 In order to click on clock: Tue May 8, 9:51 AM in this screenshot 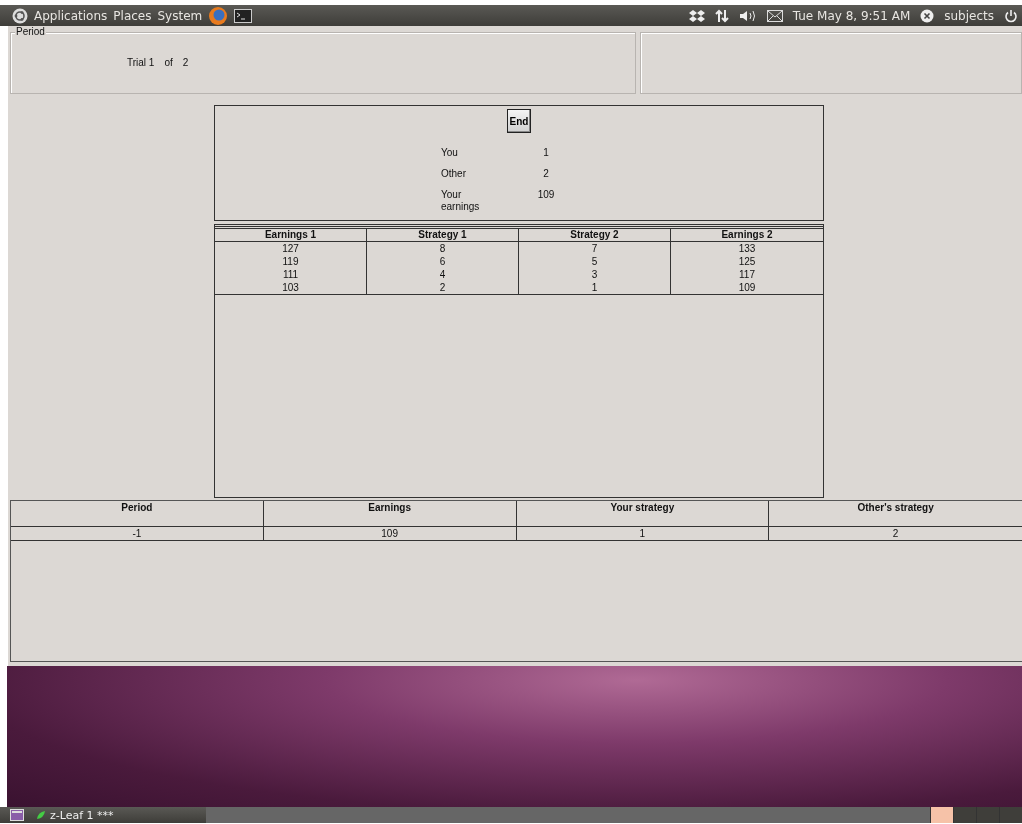, I will do `click(851, 15)`.